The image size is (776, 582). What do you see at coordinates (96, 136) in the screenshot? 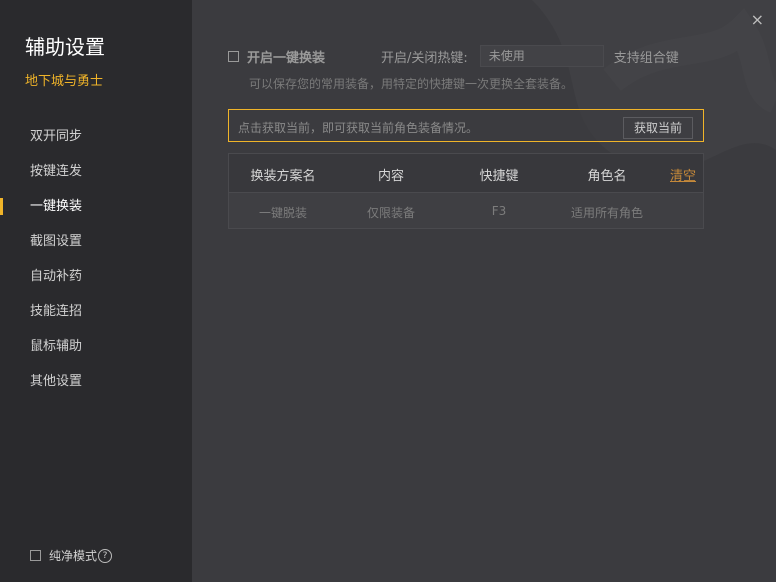
I see `sidebar-item-dual-sync: 双开同步` at bounding box center [96, 136].